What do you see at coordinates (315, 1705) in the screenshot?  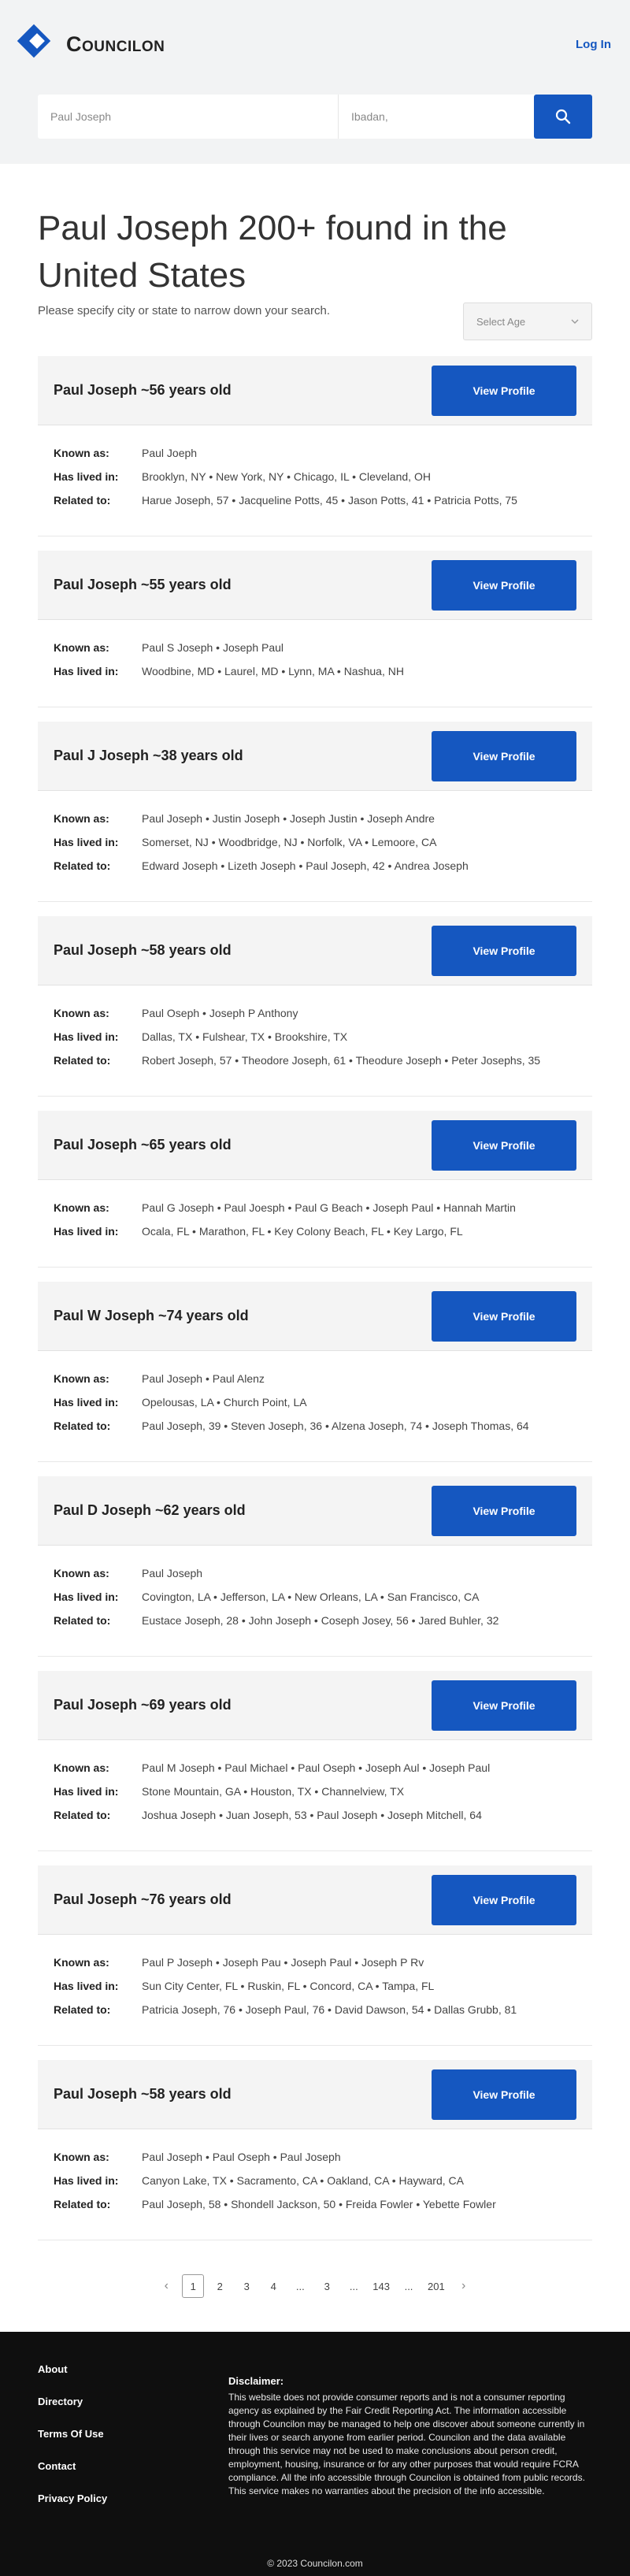 I see `result-header: Paul Joseph ~69 years old View Profile` at bounding box center [315, 1705].